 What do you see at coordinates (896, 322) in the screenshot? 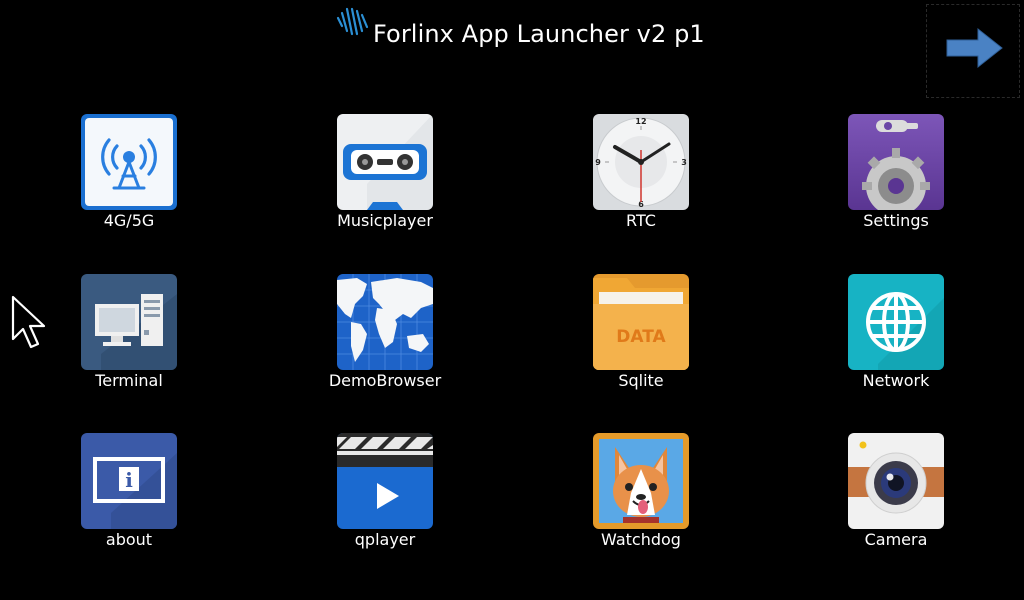
I see `globe-icon` at bounding box center [896, 322].